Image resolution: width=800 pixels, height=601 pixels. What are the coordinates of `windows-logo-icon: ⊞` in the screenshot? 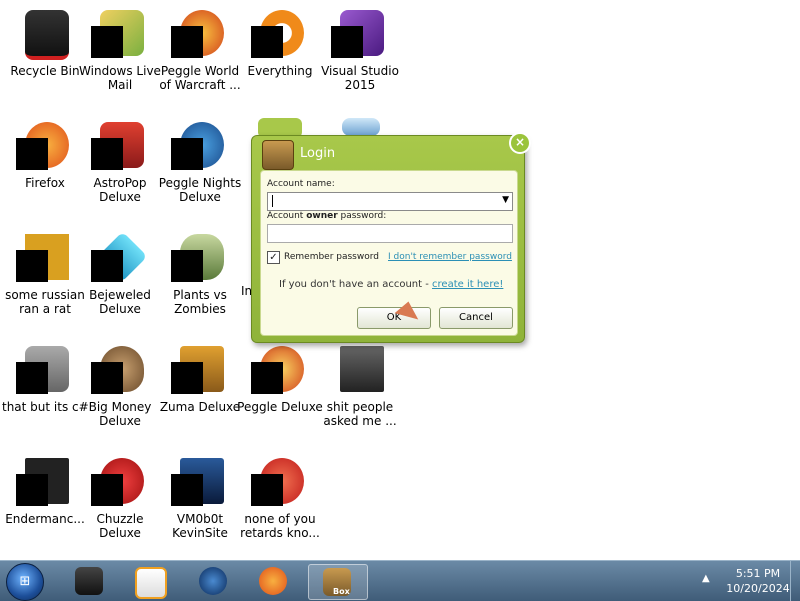 It's located at (25, 581).